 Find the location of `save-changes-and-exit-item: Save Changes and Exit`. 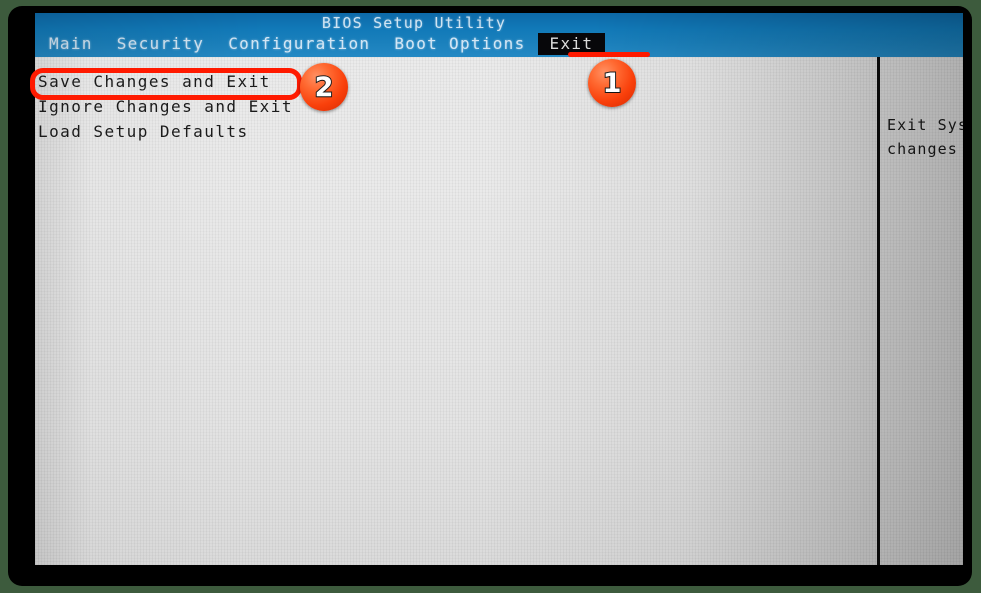

save-changes-and-exit-item: Save Changes and Exit is located at coordinates (154, 81).